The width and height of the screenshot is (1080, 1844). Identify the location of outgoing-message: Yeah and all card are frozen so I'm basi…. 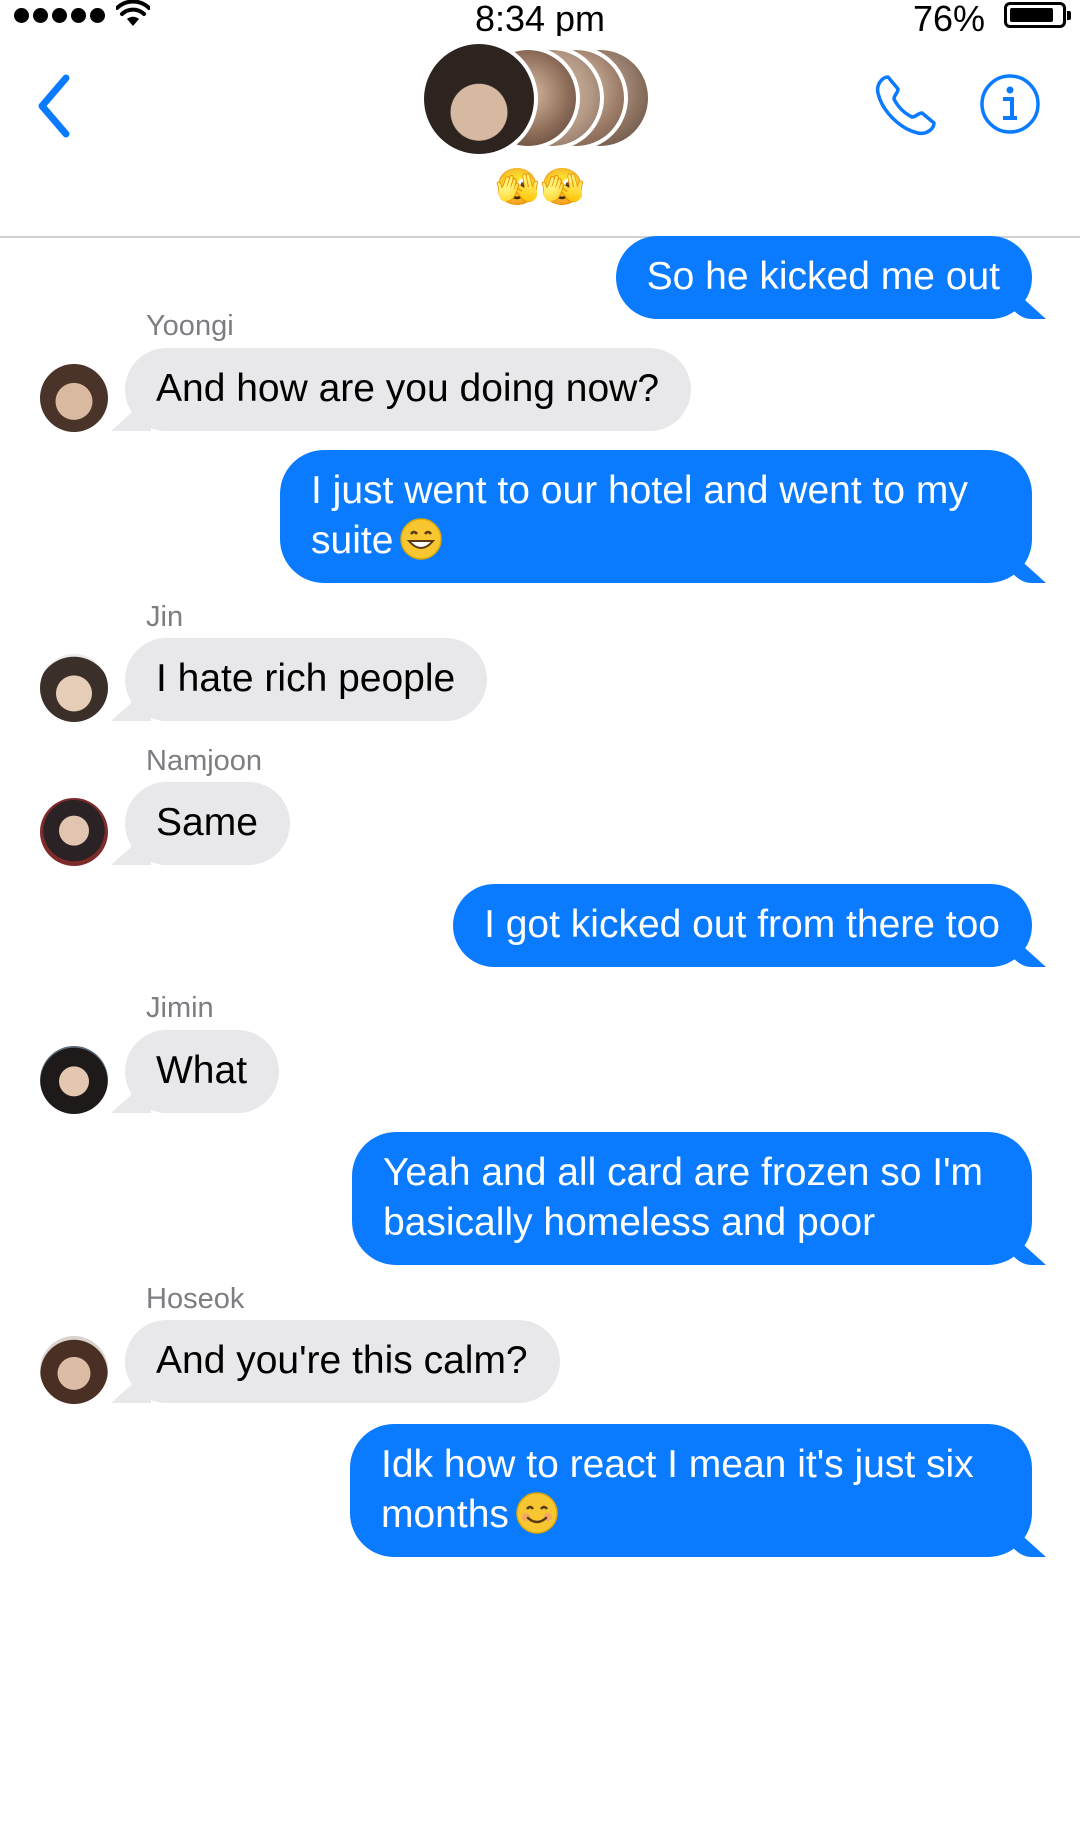
(692, 1198).